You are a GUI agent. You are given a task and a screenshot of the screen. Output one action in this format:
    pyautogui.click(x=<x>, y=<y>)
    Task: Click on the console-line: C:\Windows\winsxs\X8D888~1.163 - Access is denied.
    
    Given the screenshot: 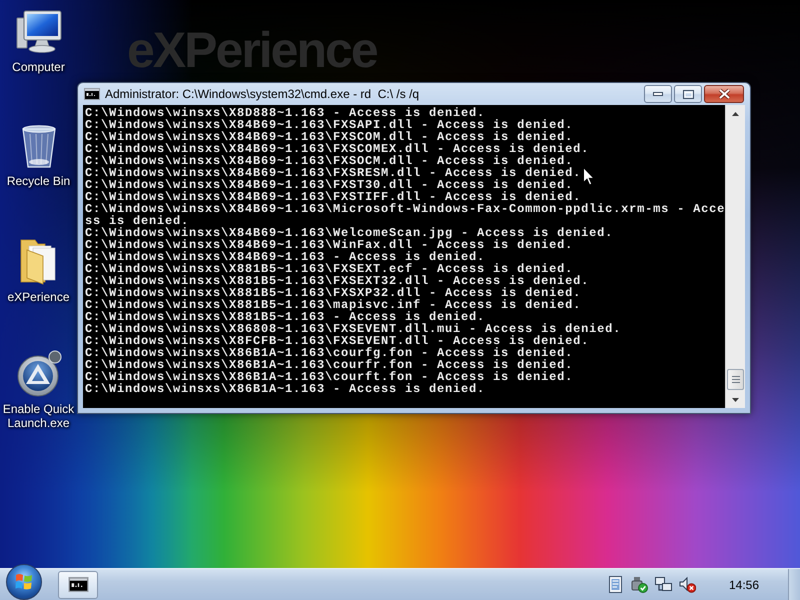 What is the action you would take?
    pyautogui.click(x=285, y=113)
    